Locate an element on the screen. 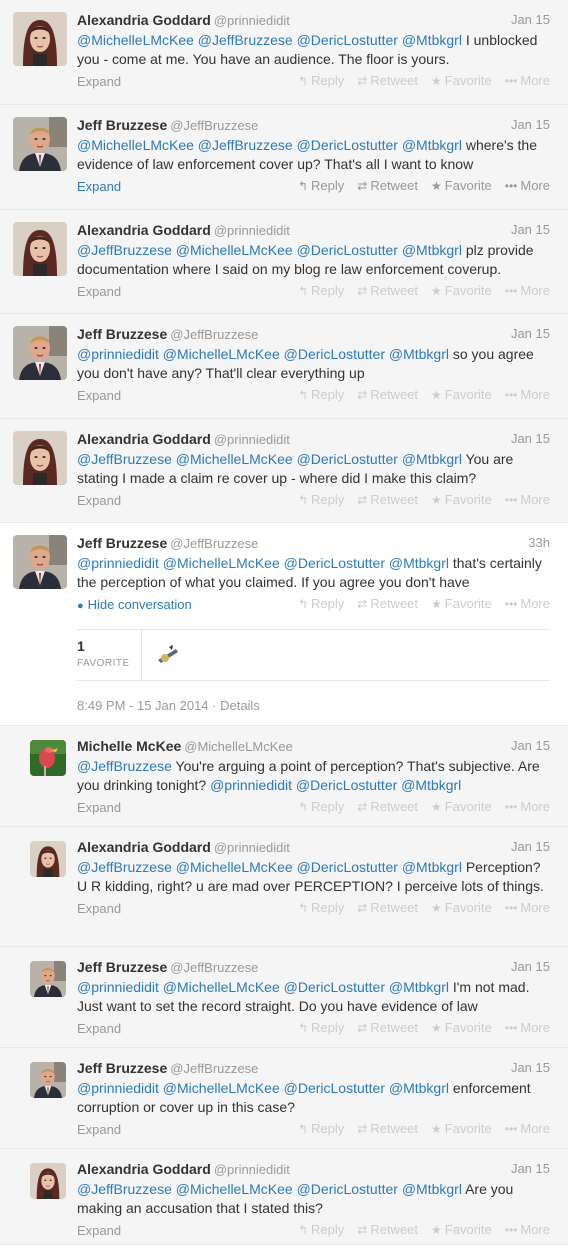 This screenshot has width=568, height=1246. mentions-link: @prinniedidit @DericLostutter @Mtbkgrl is located at coordinates (335, 785).